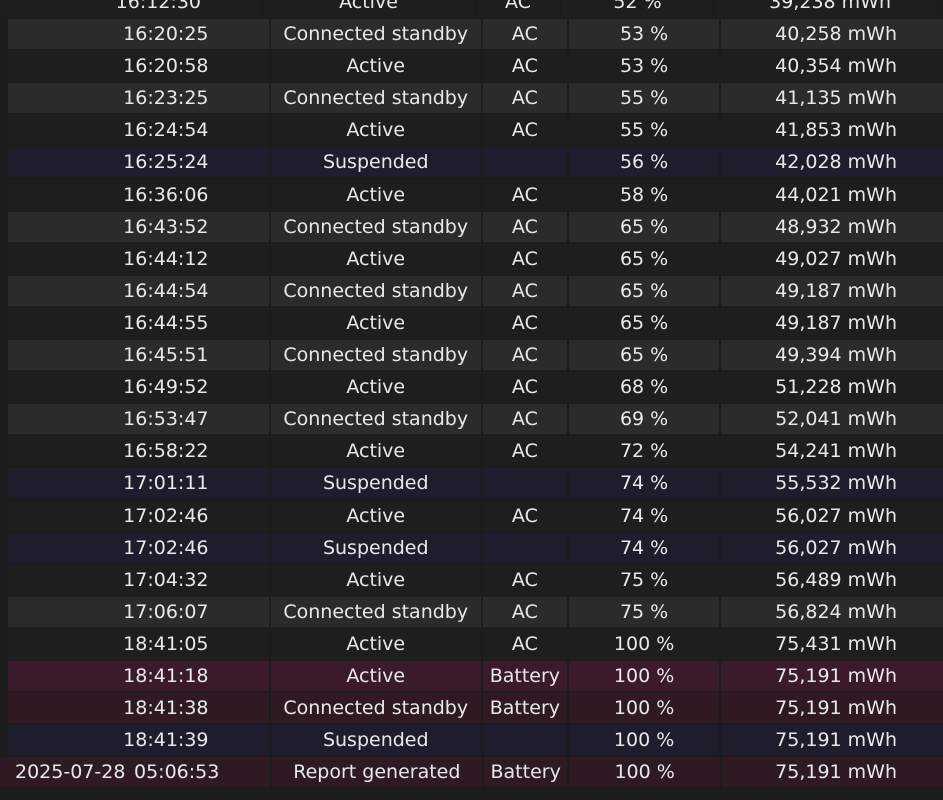 Image resolution: width=943 pixels, height=800 pixels. Describe the element at coordinates (166, 355) in the screenshot. I see `time-text: 16:45:51` at that location.